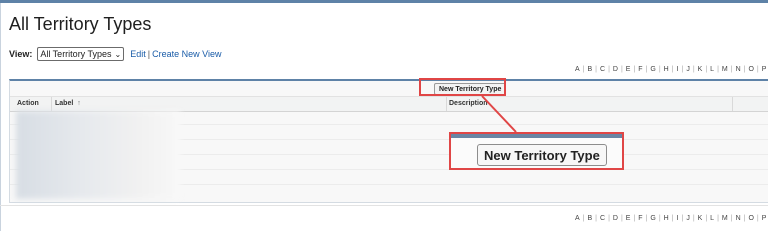 The height and width of the screenshot is (240, 768). What do you see at coordinates (21, 54) in the screenshot?
I see `view-label: View:` at bounding box center [21, 54].